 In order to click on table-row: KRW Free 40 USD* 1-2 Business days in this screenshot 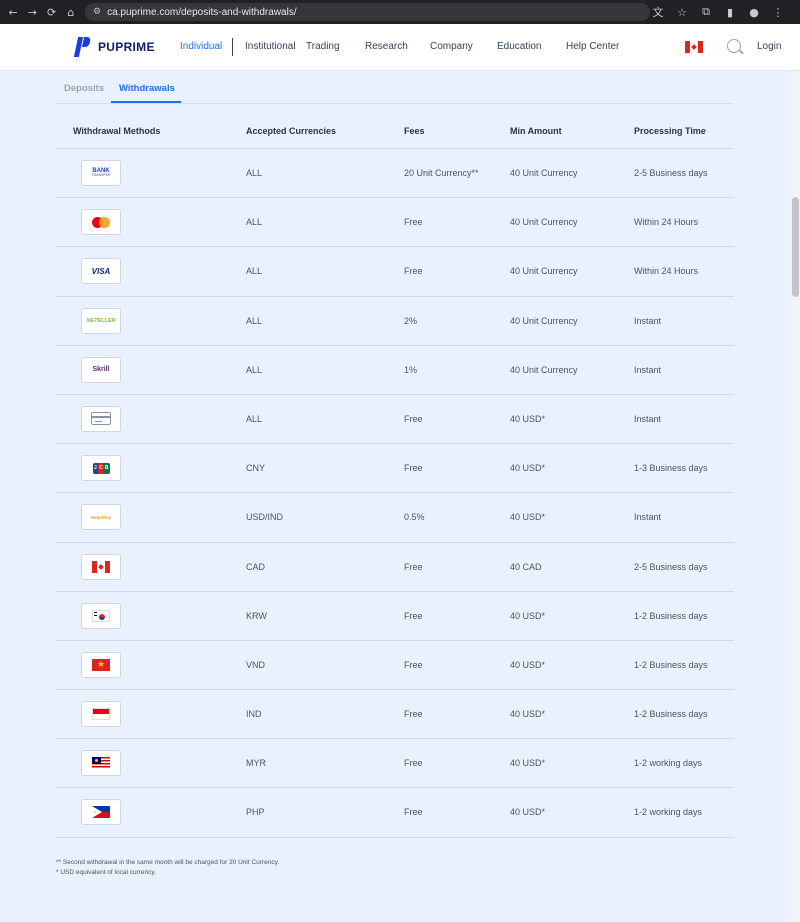, I will do `click(395, 616)`.